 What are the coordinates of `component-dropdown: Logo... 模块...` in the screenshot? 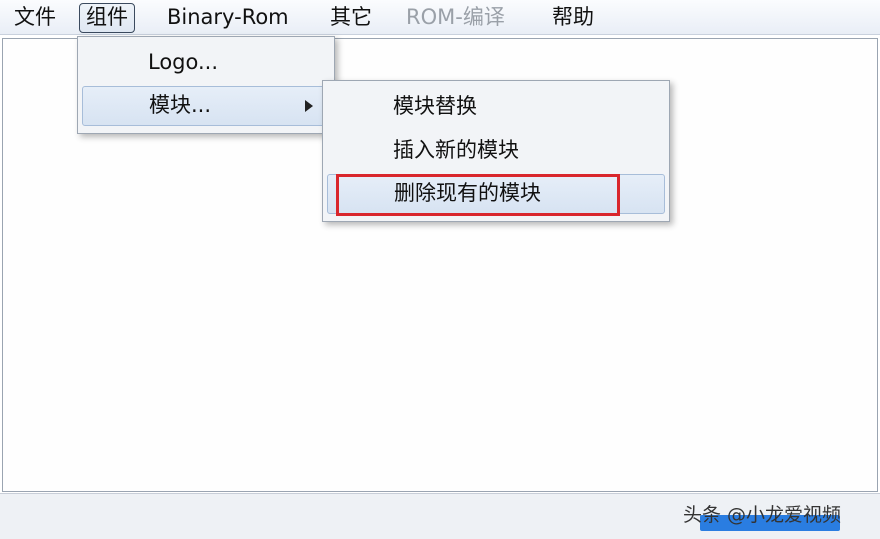 It's located at (206, 85).